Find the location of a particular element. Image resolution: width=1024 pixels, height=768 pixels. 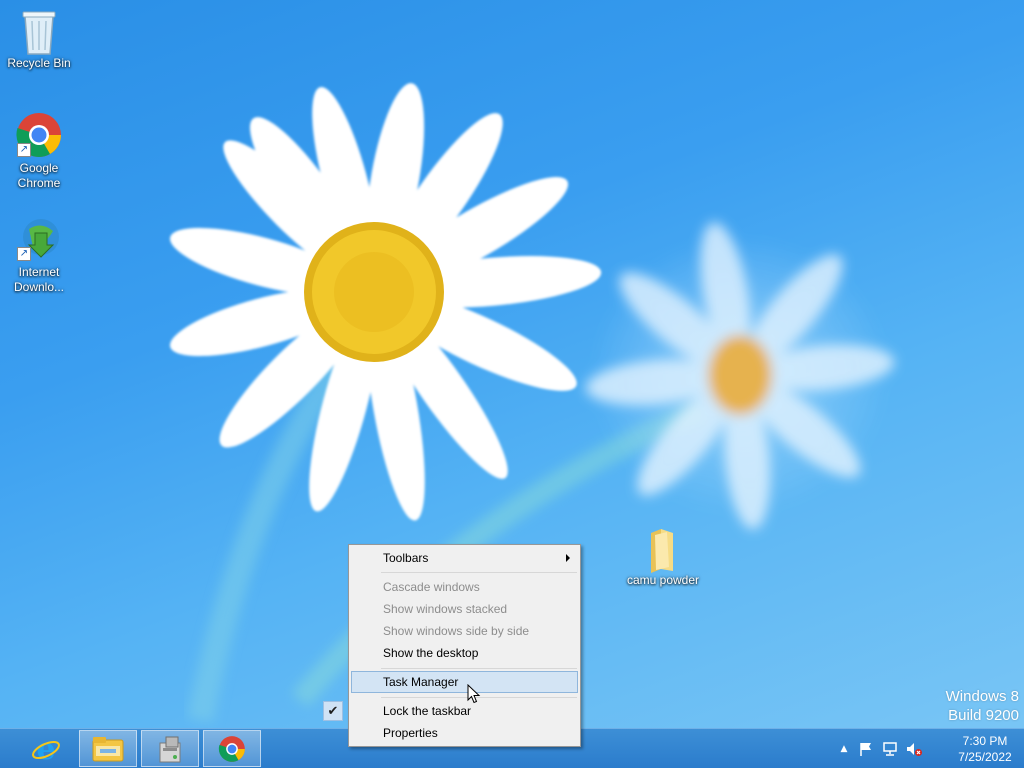

file-explorer-icon is located at coordinates (108, 748).